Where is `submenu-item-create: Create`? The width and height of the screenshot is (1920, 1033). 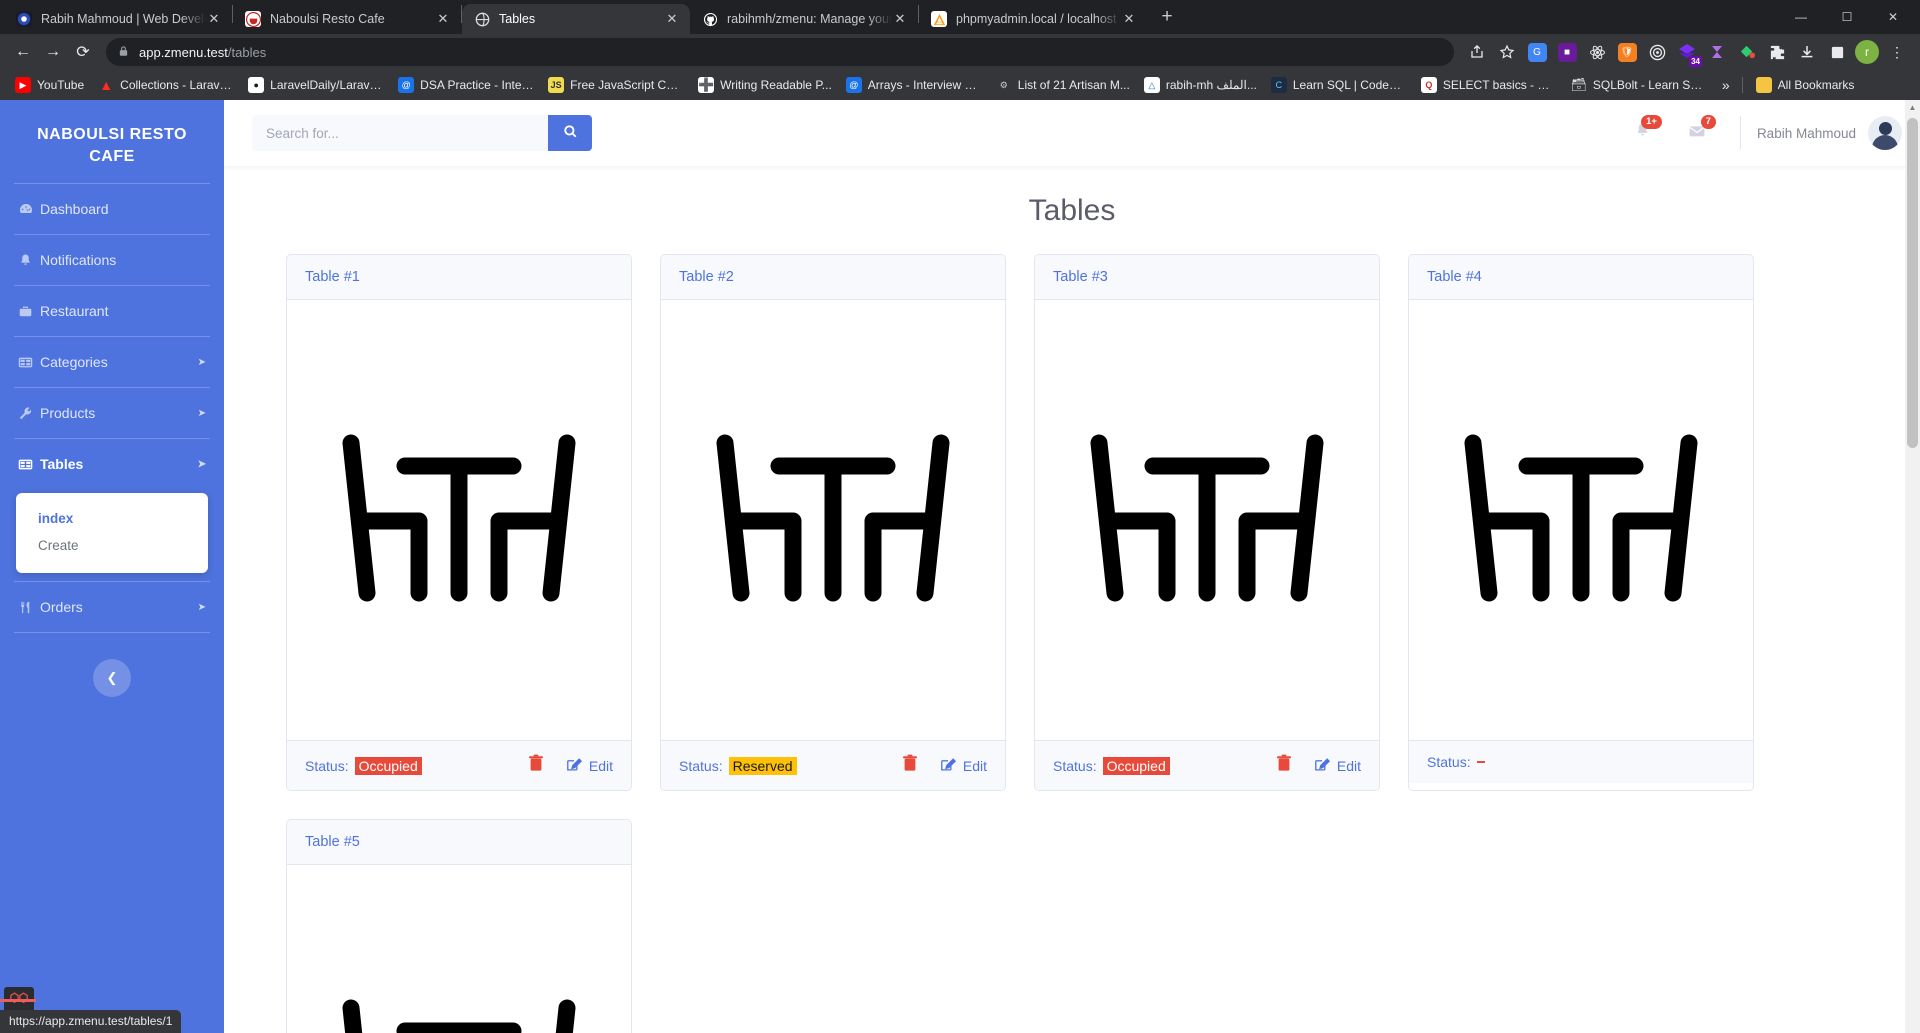
submenu-item-create: Create is located at coordinates (112, 545).